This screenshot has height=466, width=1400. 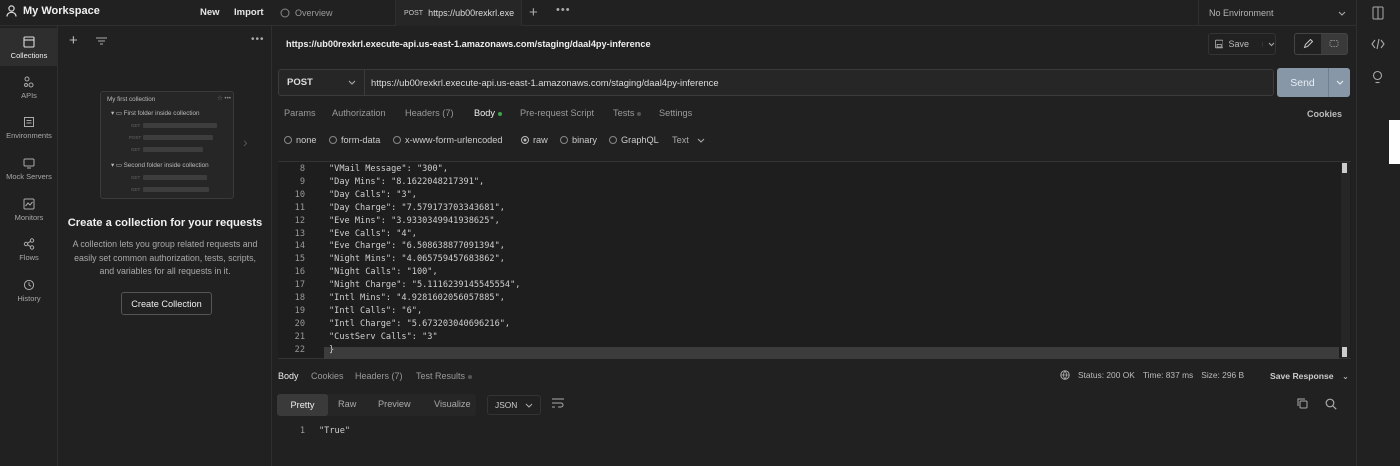 I want to click on resp-tab-headers: Headers (7), so click(x=379, y=376).